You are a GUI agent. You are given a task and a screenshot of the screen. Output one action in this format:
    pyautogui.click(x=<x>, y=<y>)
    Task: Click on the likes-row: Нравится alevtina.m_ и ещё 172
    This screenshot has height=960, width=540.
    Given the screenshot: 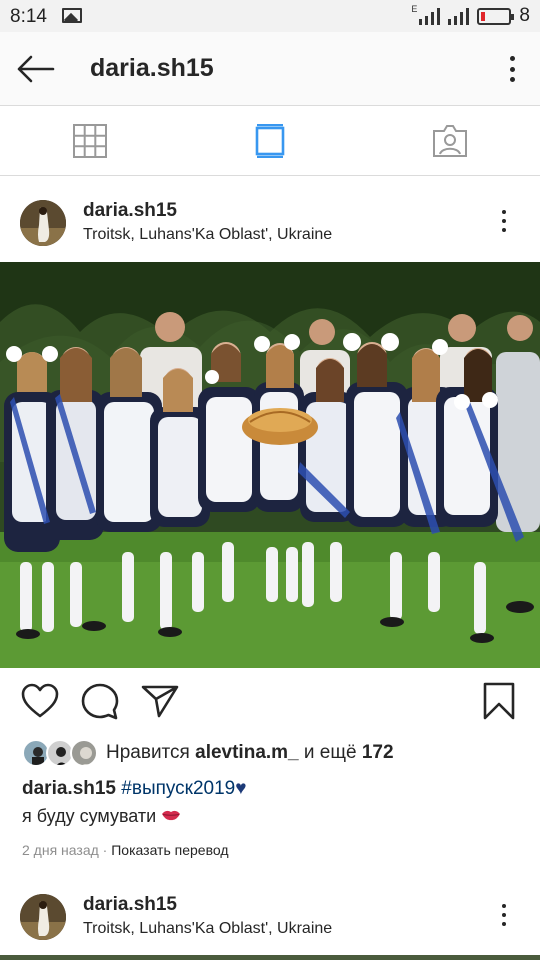 What is the action you would take?
    pyautogui.click(x=208, y=753)
    